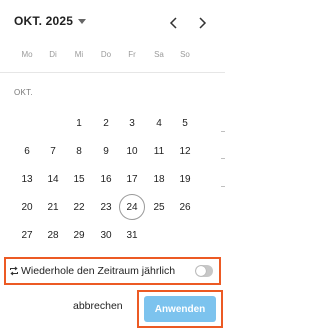 The height and width of the screenshot is (331, 320). I want to click on repeat-yearly-label: Wiederhole den Zeitraum jährlich, so click(98, 271).